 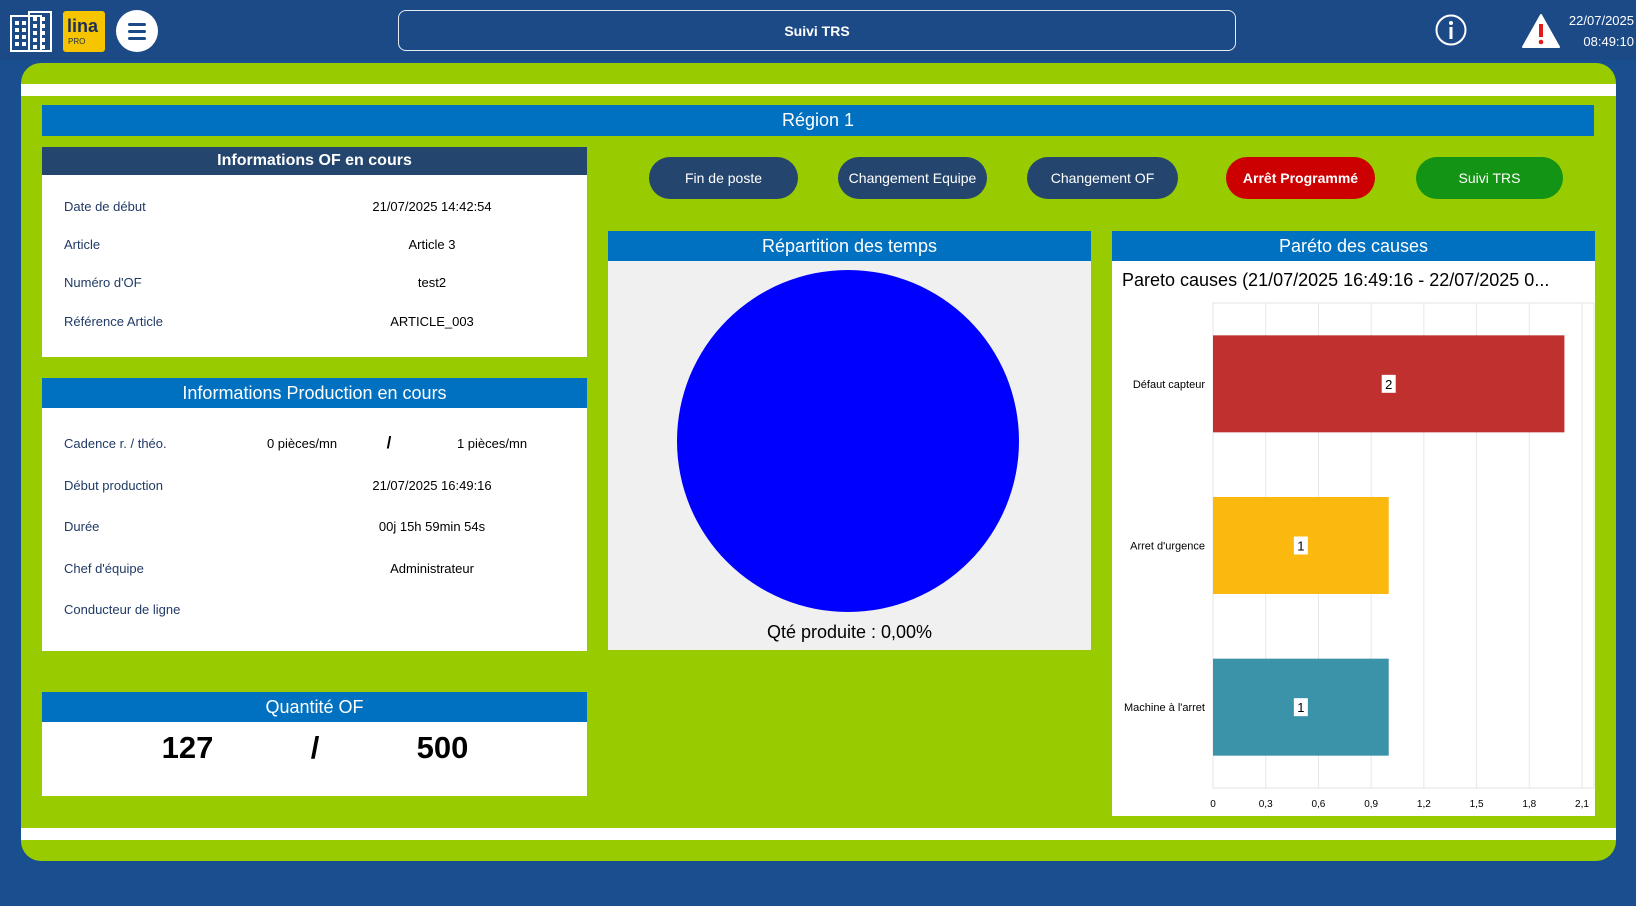 I want to click on time-distribution-pie, so click(x=848, y=441).